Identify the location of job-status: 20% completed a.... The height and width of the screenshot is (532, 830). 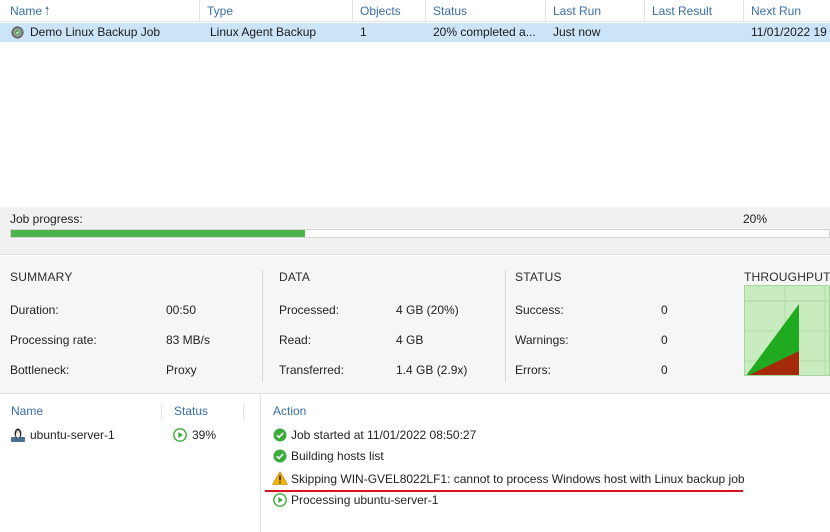
(484, 32).